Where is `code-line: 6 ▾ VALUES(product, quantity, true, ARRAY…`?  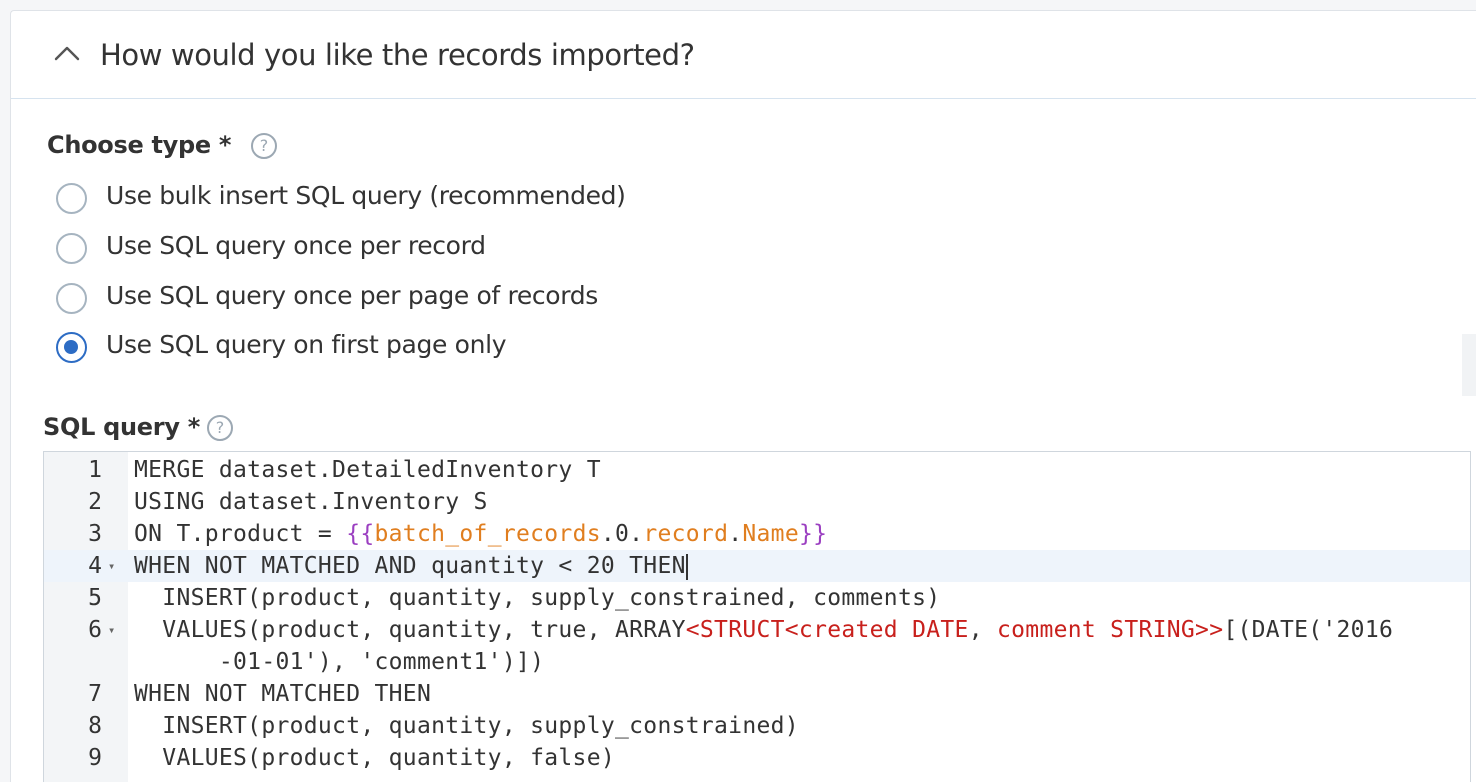
code-line: 6 ▾ VALUES(product, quantity, true, ARRAY… is located at coordinates (757, 630).